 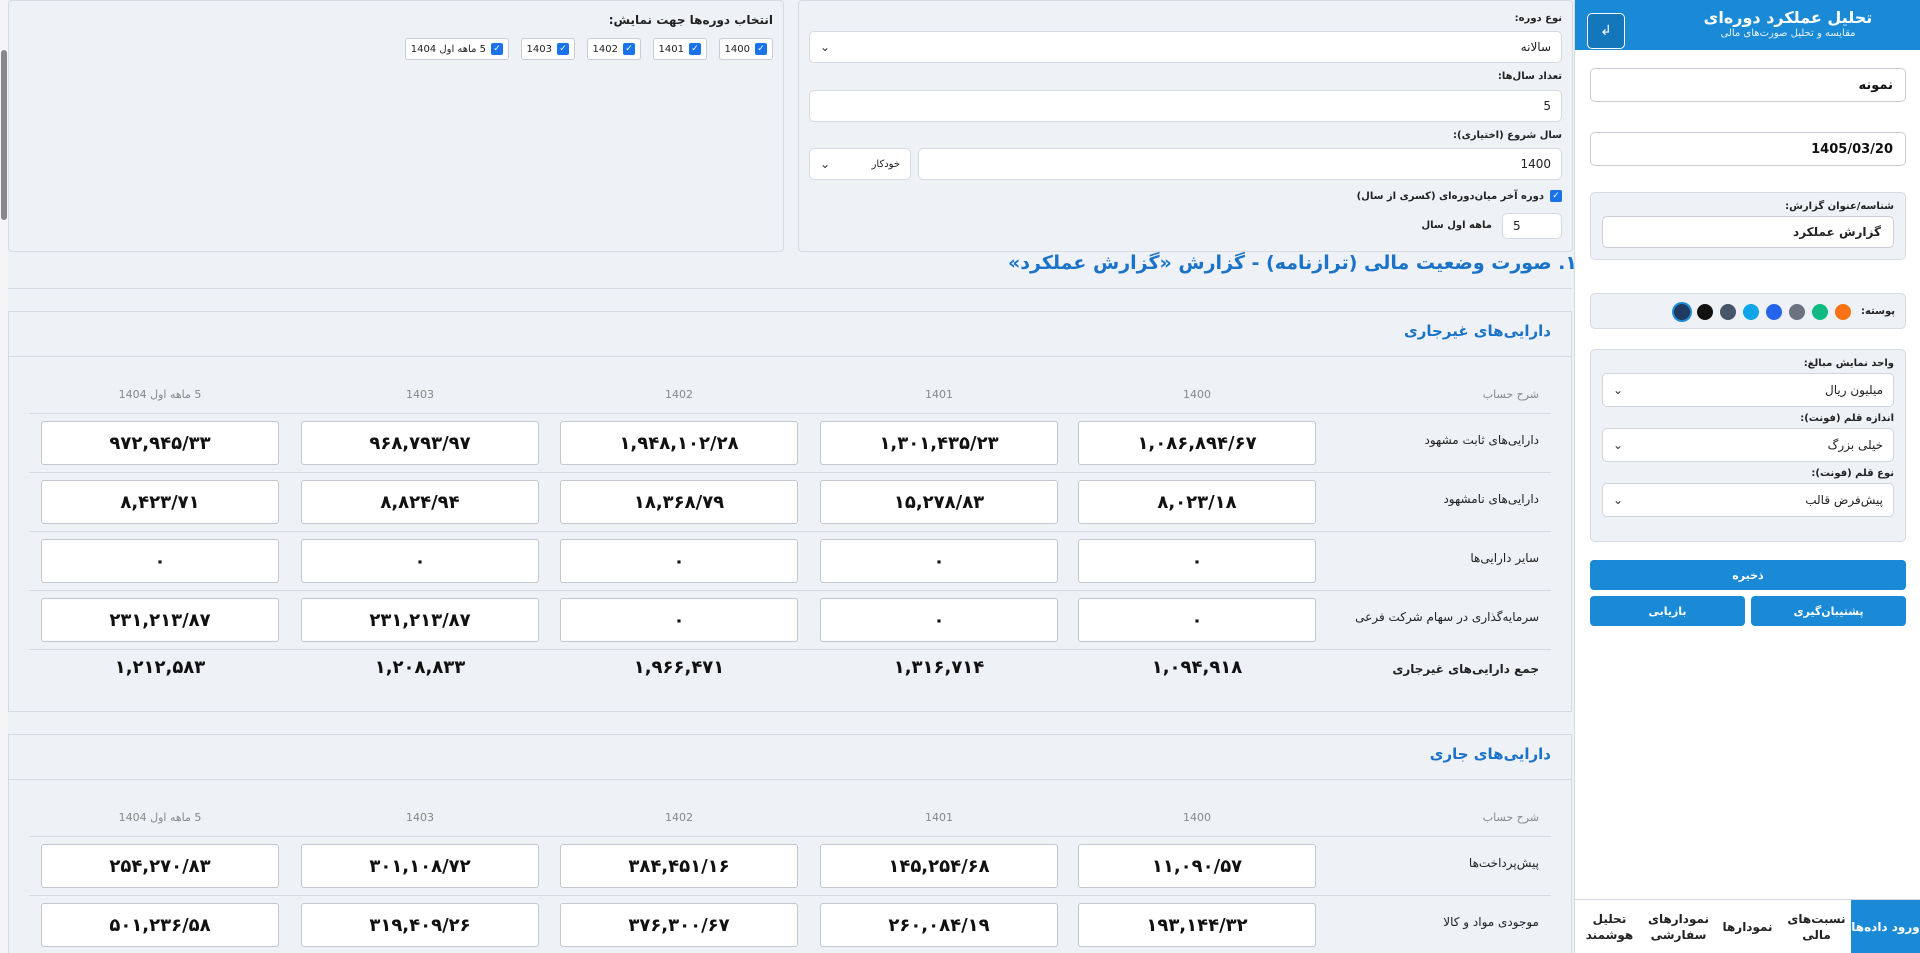 I want to click on section-title: دارایی‌های جاری, so click(x=1490, y=754).